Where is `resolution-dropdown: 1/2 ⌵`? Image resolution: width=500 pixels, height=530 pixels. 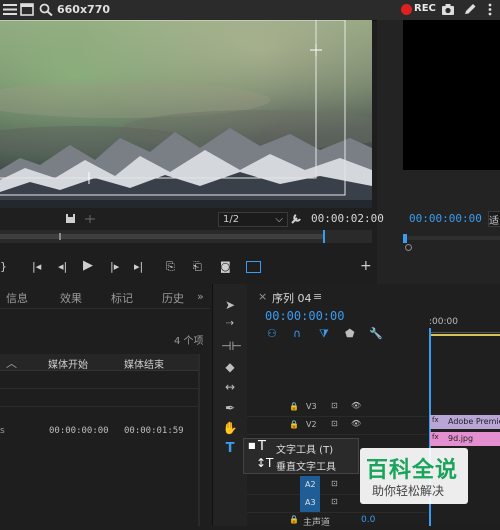 resolution-dropdown: 1/2 ⌵ is located at coordinates (253, 219).